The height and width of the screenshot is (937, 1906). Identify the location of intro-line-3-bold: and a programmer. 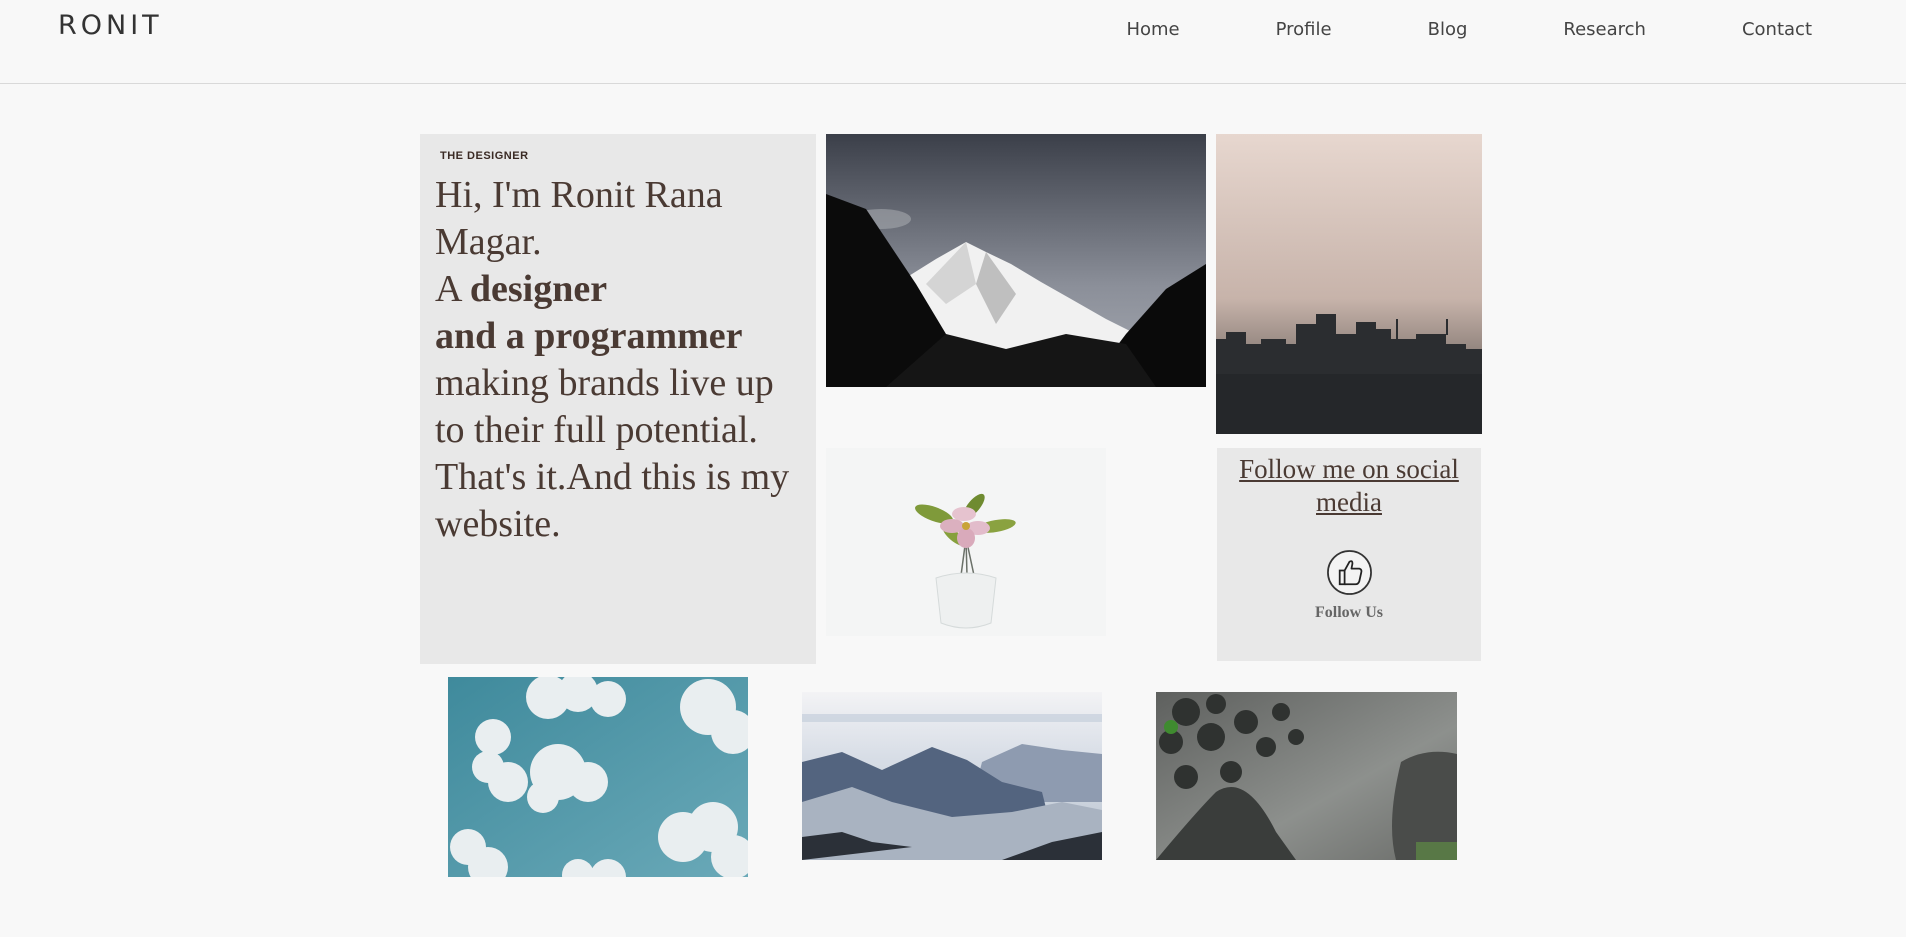
(589, 336).